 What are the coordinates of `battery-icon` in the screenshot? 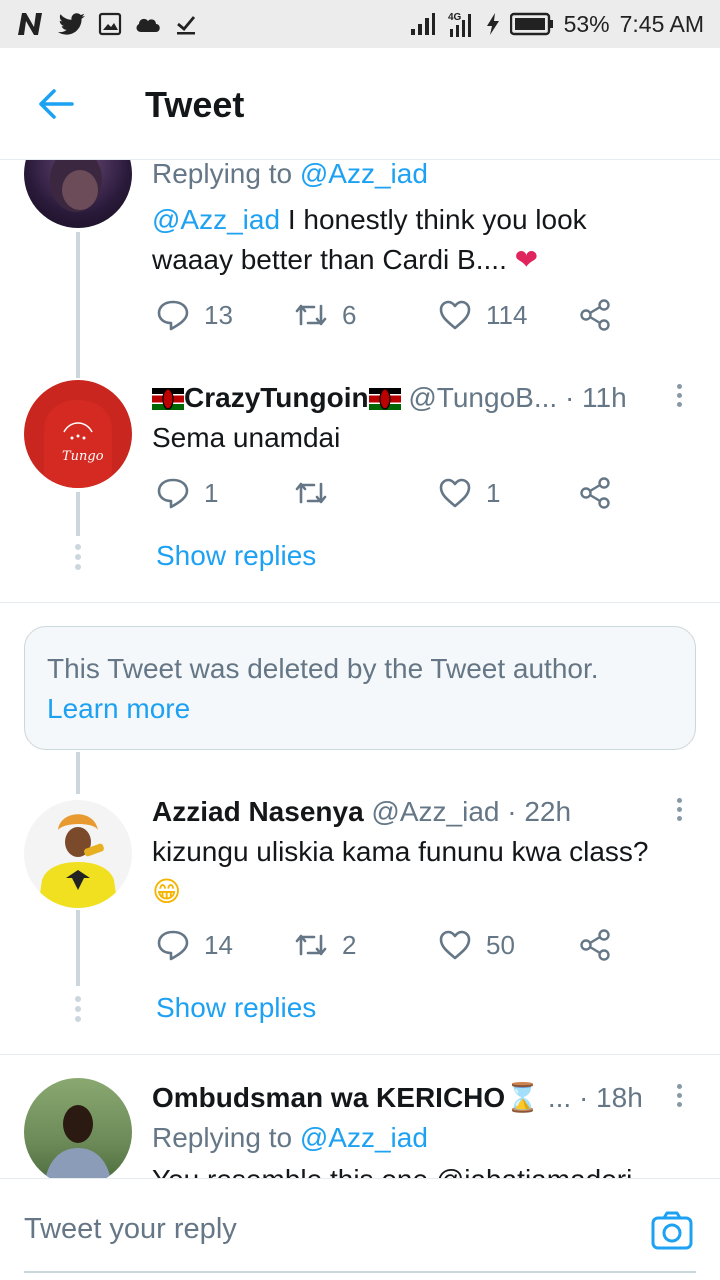 It's located at (531, 24).